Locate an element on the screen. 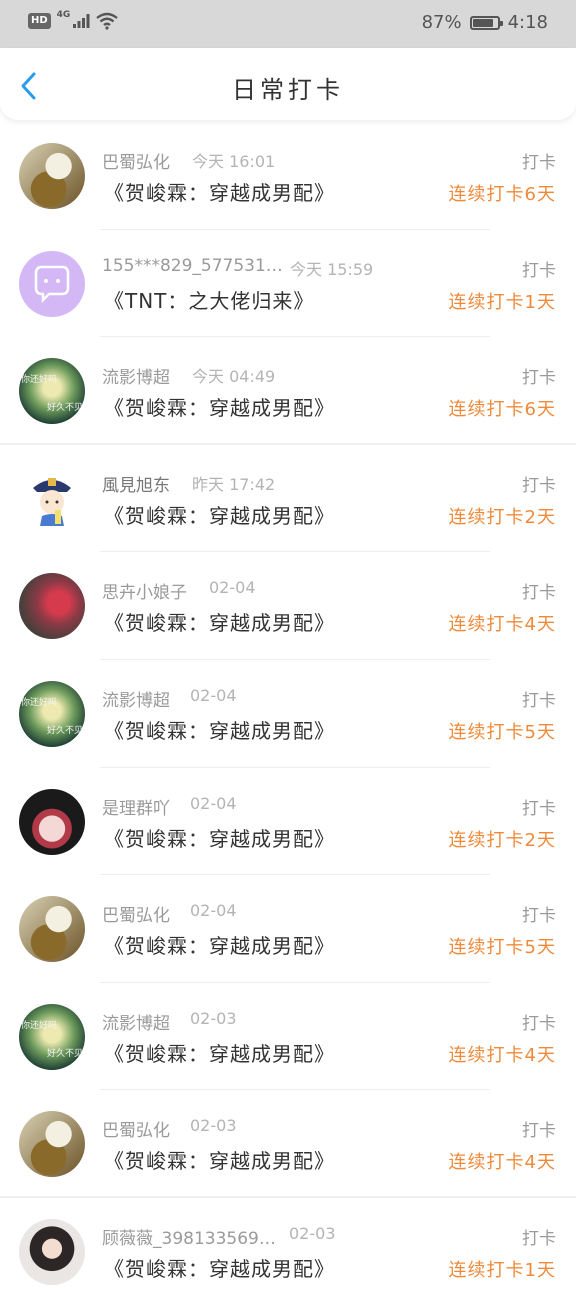  hd-badge: HD is located at coordinates (39, 21).